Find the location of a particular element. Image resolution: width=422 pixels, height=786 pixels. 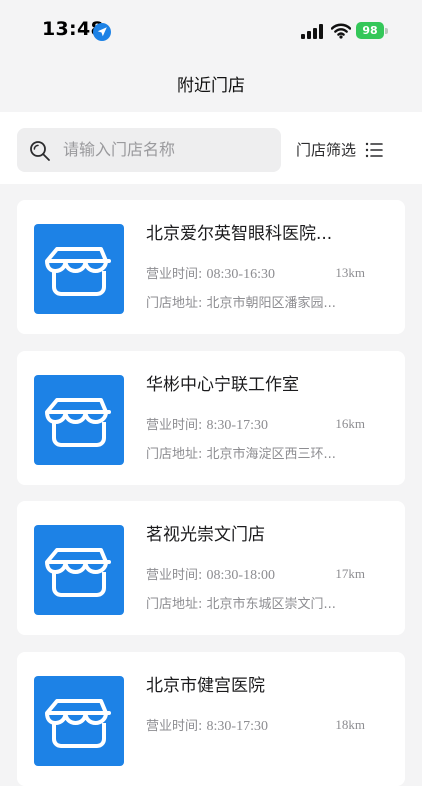

battery-indicator: 98 is located at coordinates (372, 30).